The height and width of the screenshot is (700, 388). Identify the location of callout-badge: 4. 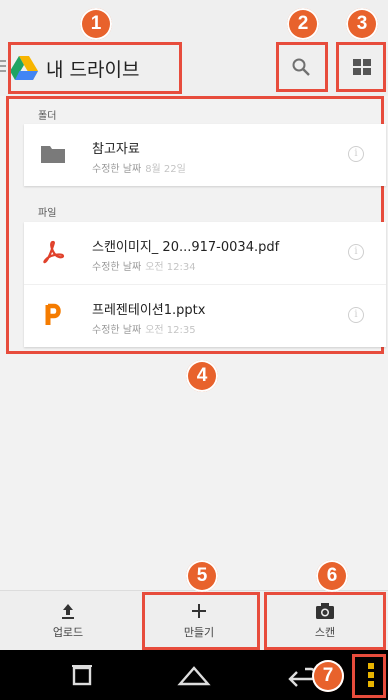
(202, 376).